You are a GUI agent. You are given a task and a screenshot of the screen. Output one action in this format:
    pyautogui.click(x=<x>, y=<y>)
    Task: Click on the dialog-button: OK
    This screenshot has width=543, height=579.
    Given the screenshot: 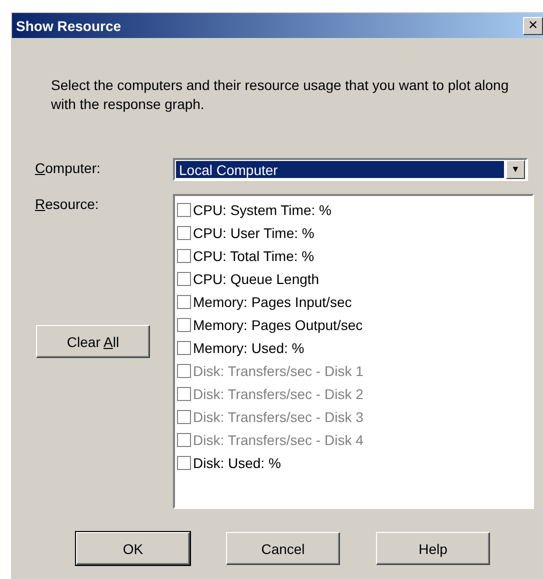 What is the action you would take?
    pyautogui.click(x=133, y=548)
    